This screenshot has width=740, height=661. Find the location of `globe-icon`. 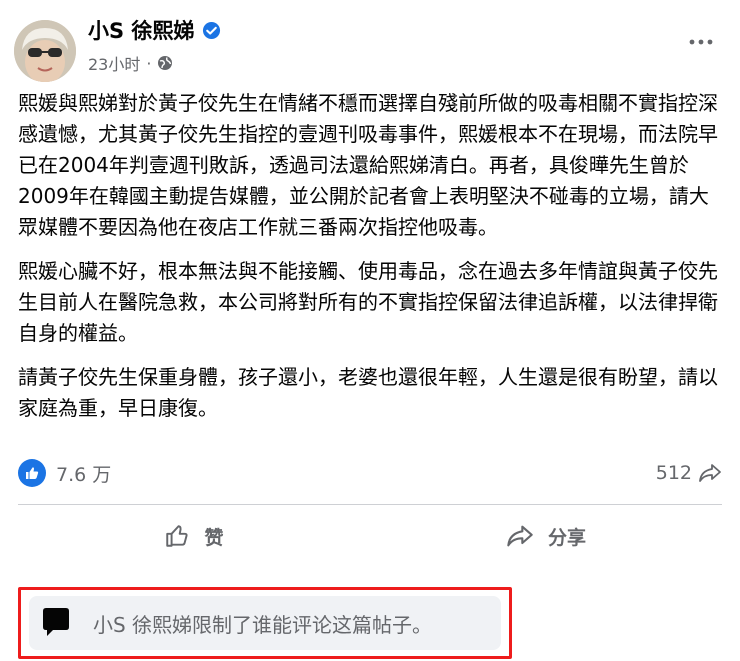

globe-icon is located at coordinates (165, 63).